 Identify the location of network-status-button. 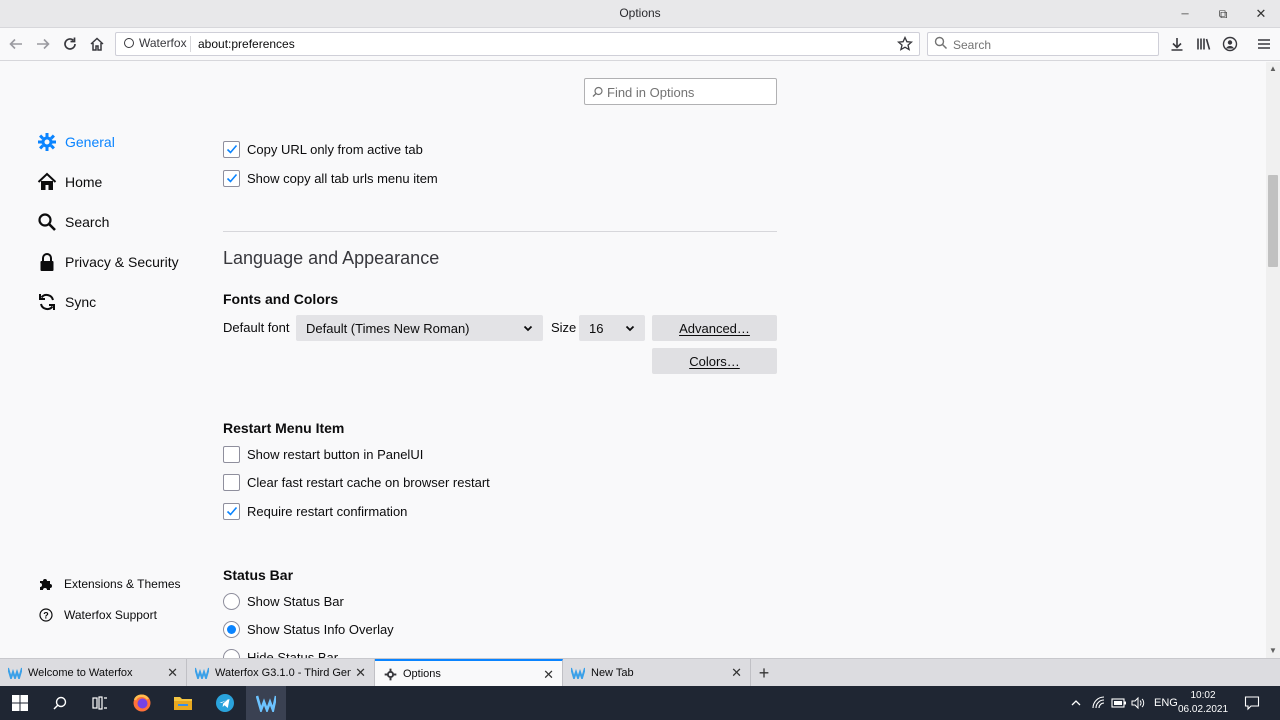
(1099, 703).